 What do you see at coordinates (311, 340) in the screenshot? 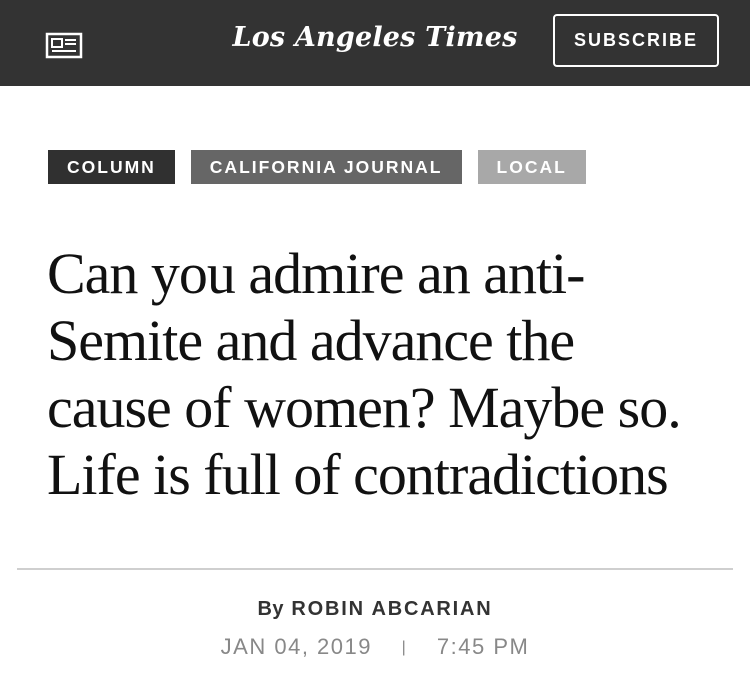
I see `headline-line: Semite and advance the` at bounding box center [311, 340].